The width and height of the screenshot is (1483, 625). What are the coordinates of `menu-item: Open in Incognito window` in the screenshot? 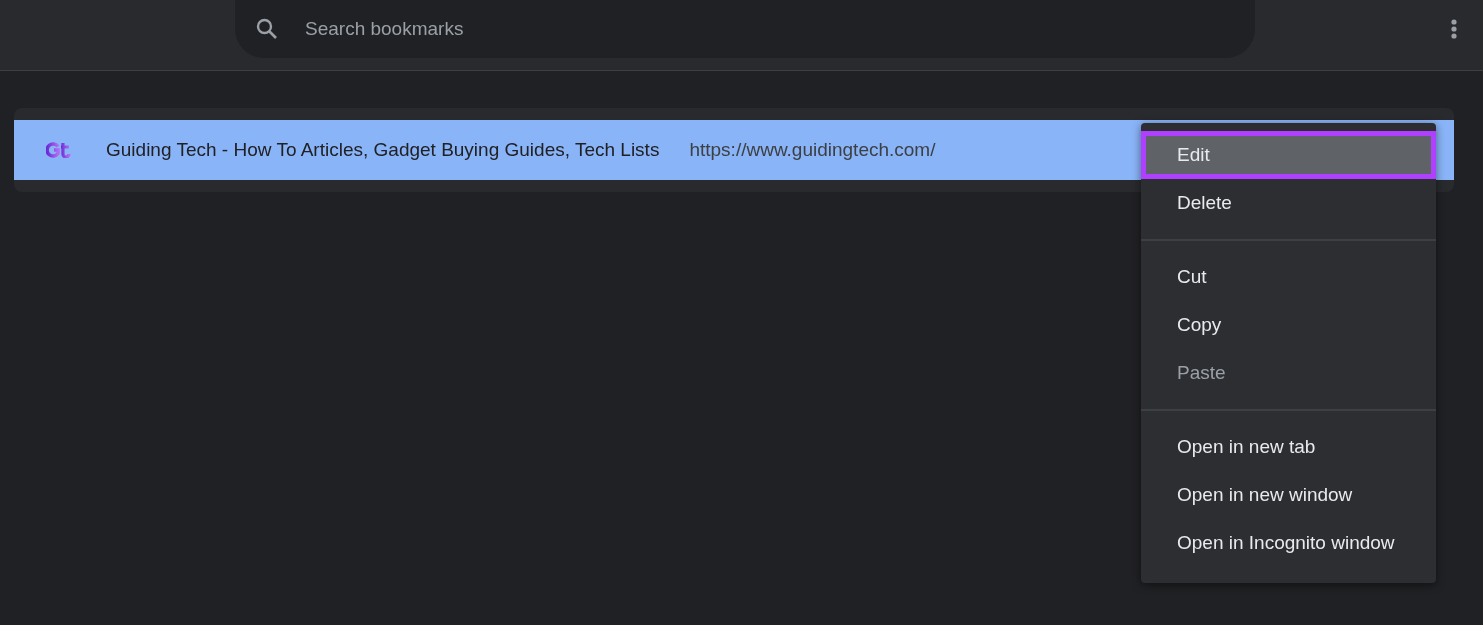 It's located at (1288, 543).